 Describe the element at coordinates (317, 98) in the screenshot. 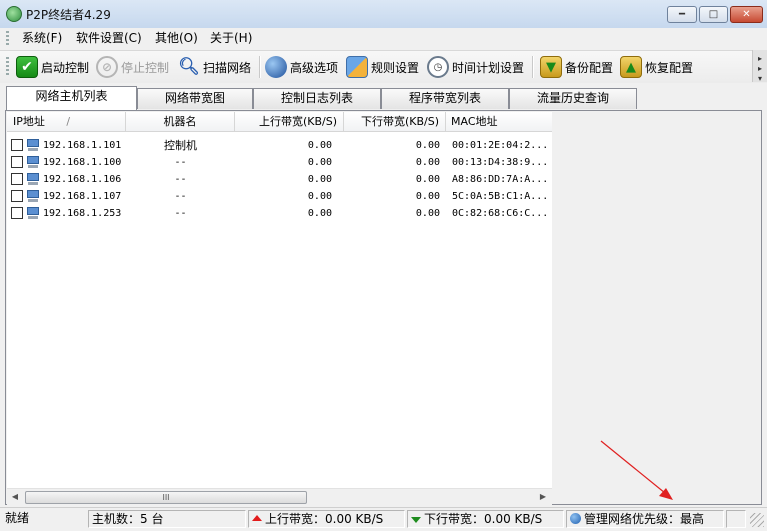

I see `tab-control-log: 控制日志列表` at that location.